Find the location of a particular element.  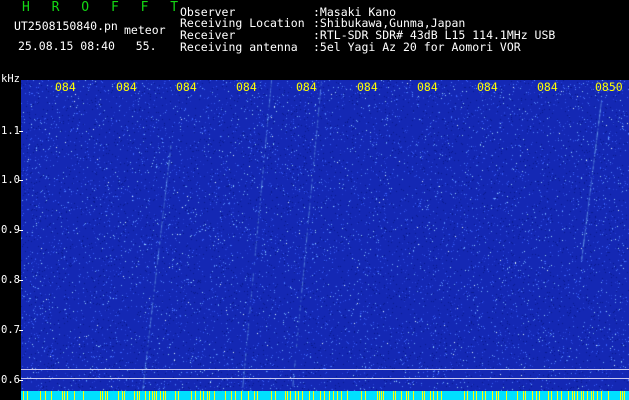

y-tick-label: 0.8 is located at coordinates (10, 280).